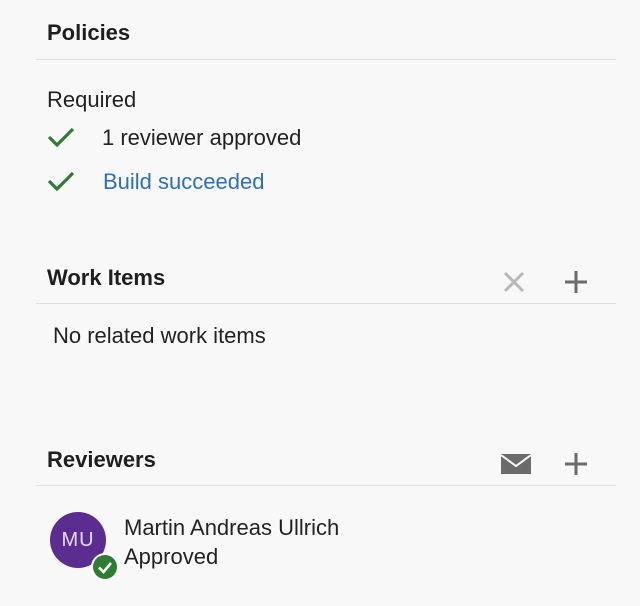 Image resolution: width=640 pixels, height=606 pixels. I want to click on work-items-header: Work Items, so click(326, 281).